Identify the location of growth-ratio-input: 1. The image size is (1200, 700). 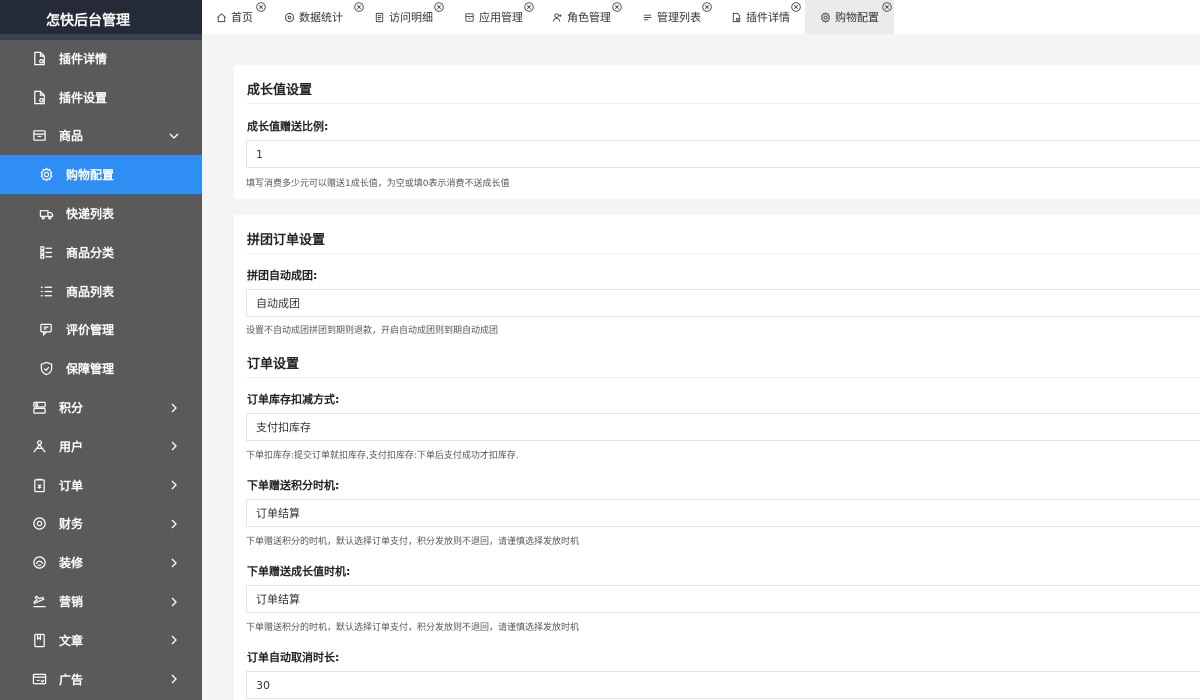
(723, 154).